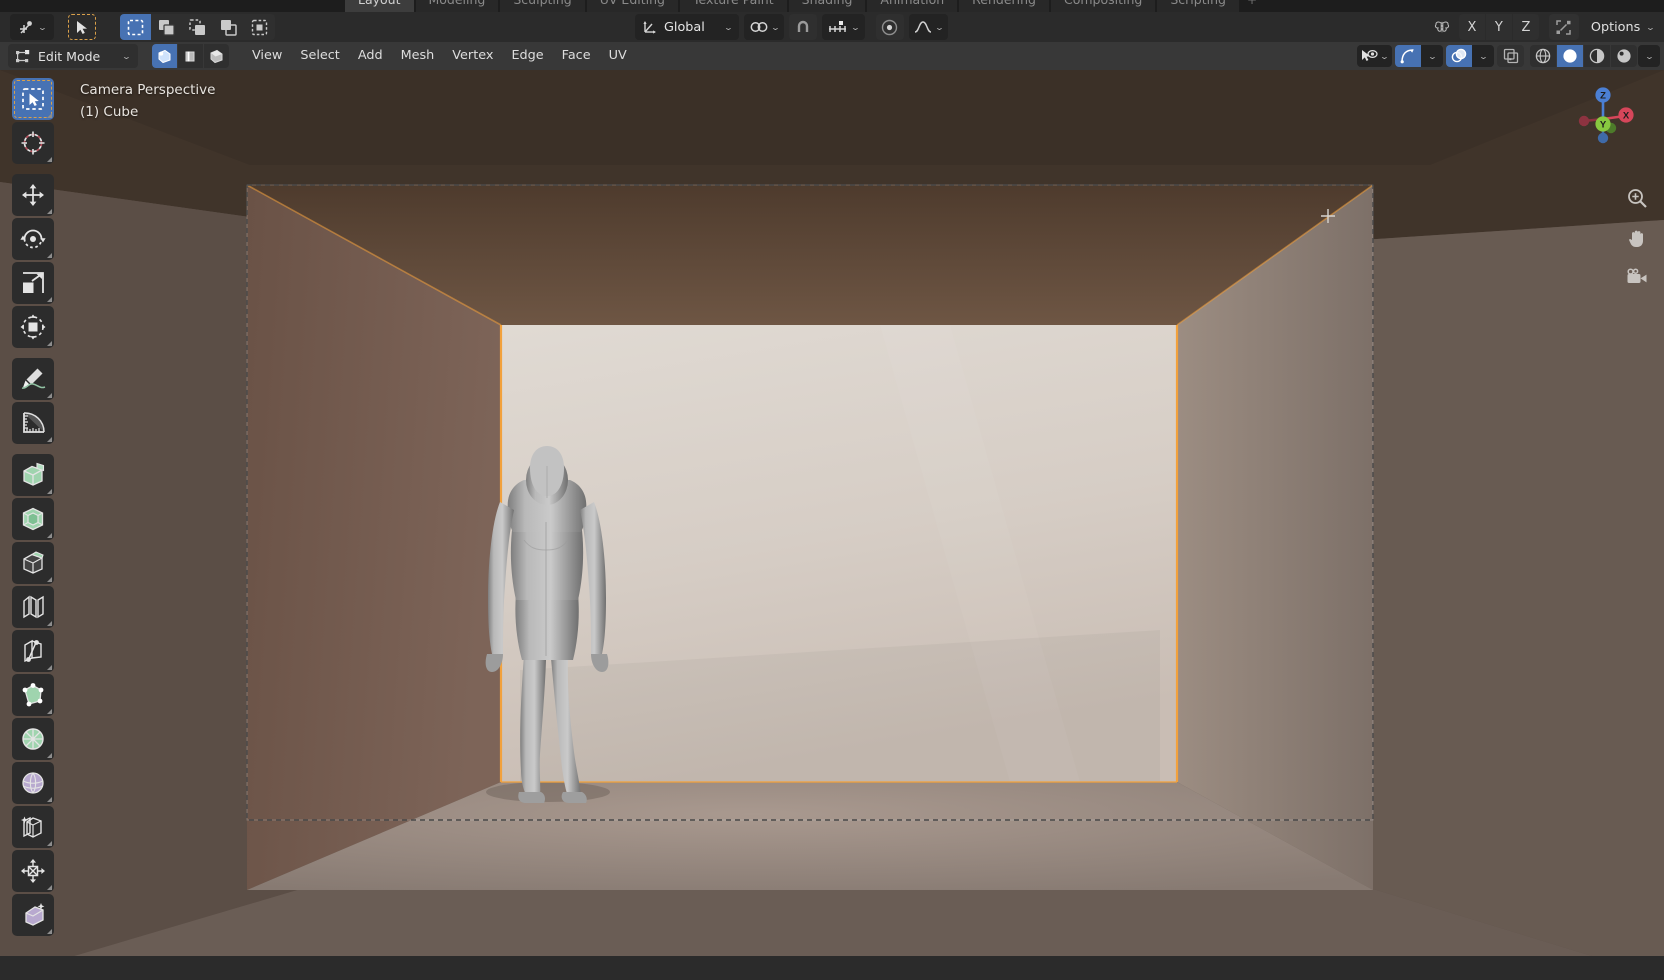  I want to click on tweak-tool, so click(33, 99).